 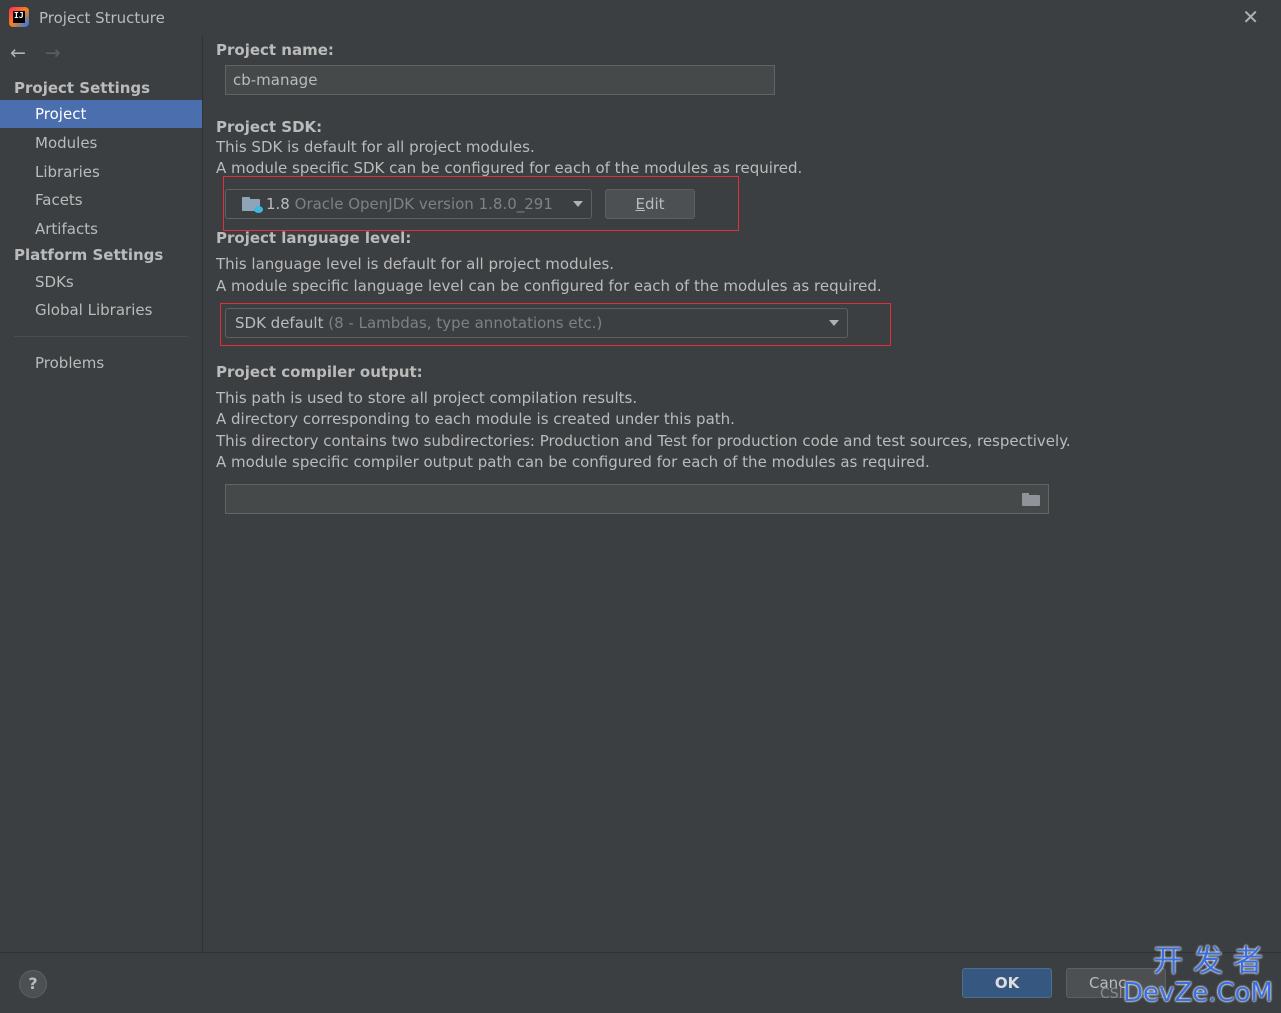 I want to click on compiler-output-input, so click(x=637, y=499).